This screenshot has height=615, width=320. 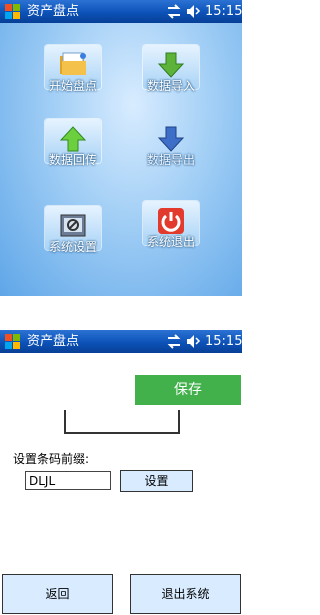 What do you see at coordinates (72, 160) in the screenshot?
I see `tile-label: 数据回传` at bounding box center [72, 160].